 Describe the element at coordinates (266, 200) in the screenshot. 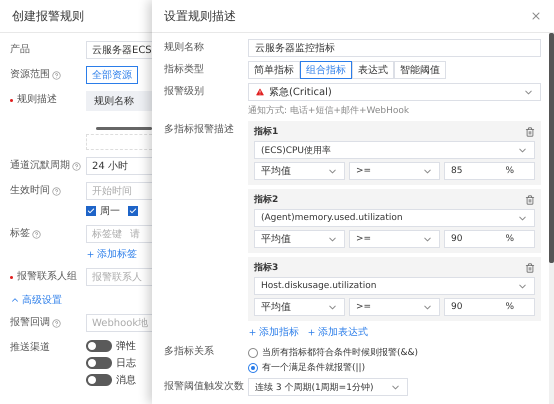

I see `metric-title: 指标2` at that location.